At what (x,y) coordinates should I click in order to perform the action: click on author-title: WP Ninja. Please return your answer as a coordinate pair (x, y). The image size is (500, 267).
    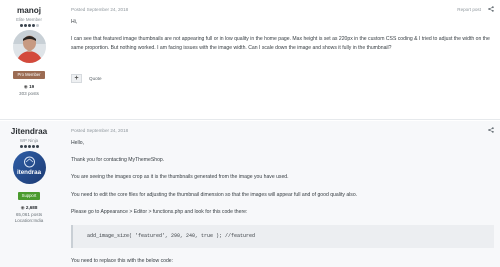
    Looking at the image, I should click on (29, 140).